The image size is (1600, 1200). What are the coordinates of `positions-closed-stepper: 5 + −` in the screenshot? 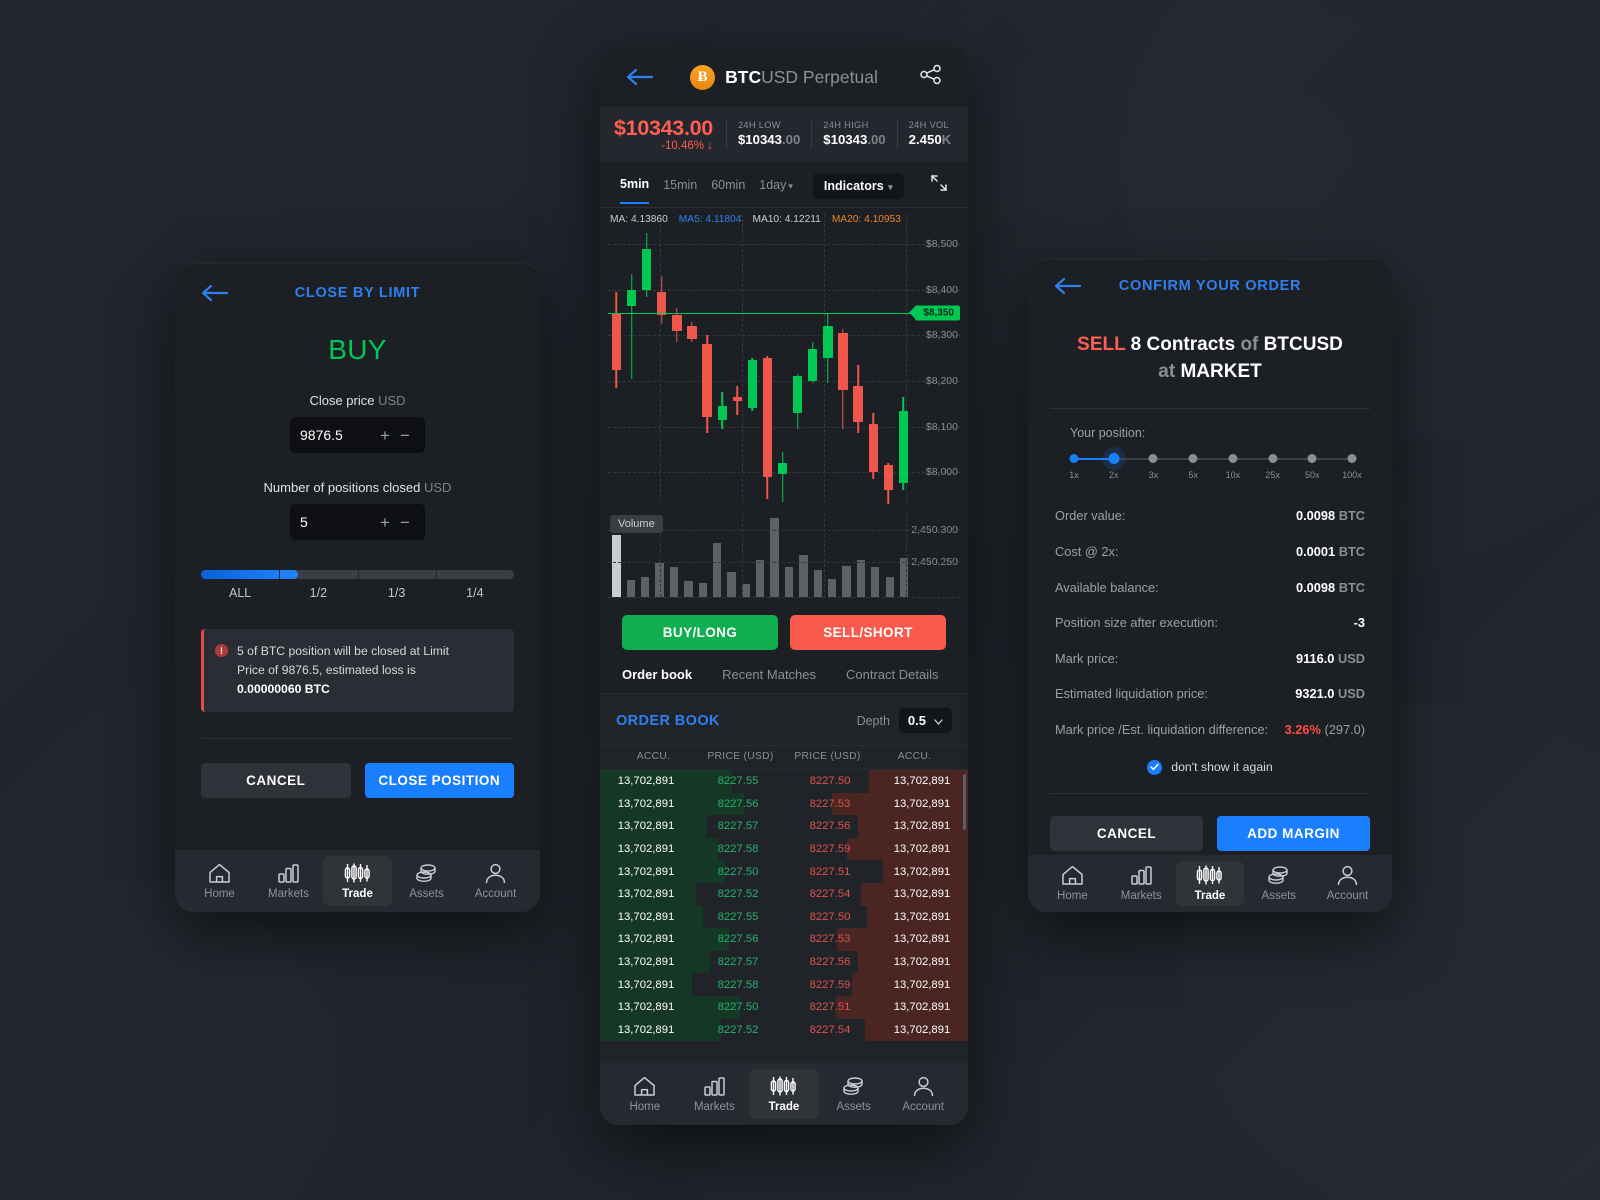 It's located at (357, 522).